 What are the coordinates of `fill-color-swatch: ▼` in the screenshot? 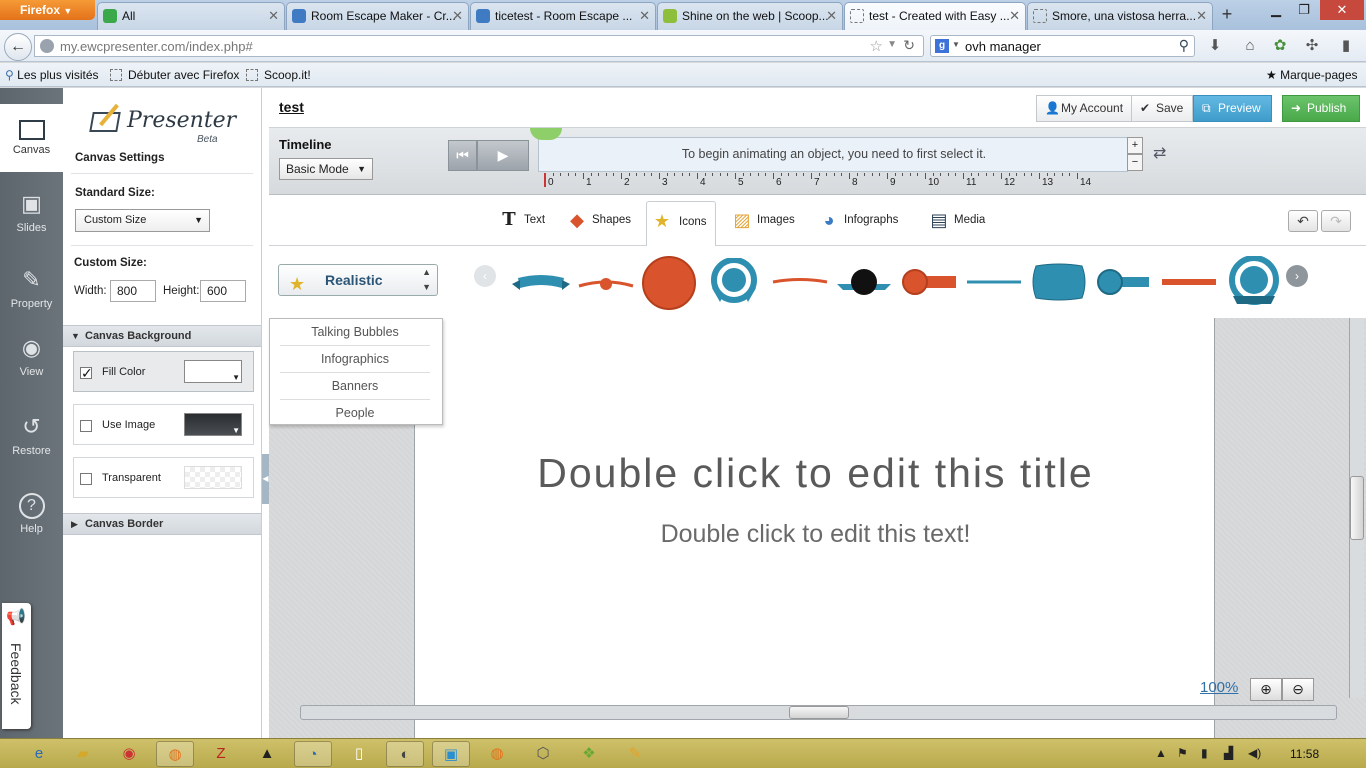 It's located at (213, 371).